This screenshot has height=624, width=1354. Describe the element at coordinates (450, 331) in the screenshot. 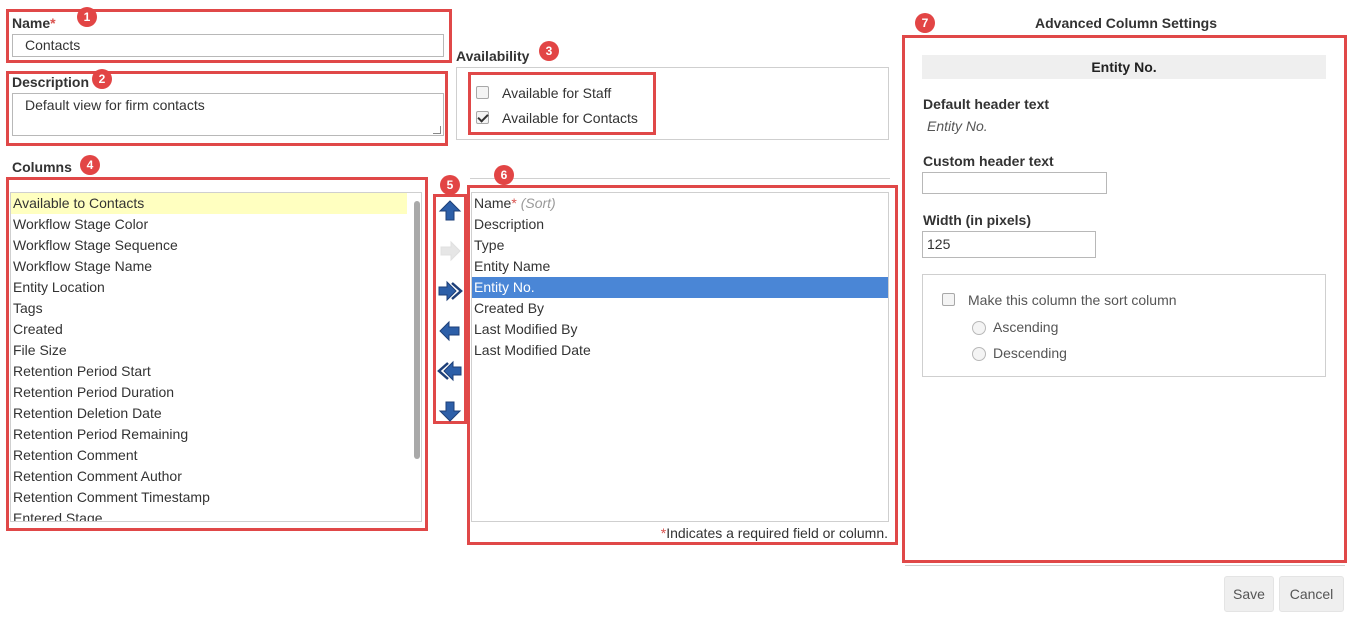

I see `remove-icon` at that location.